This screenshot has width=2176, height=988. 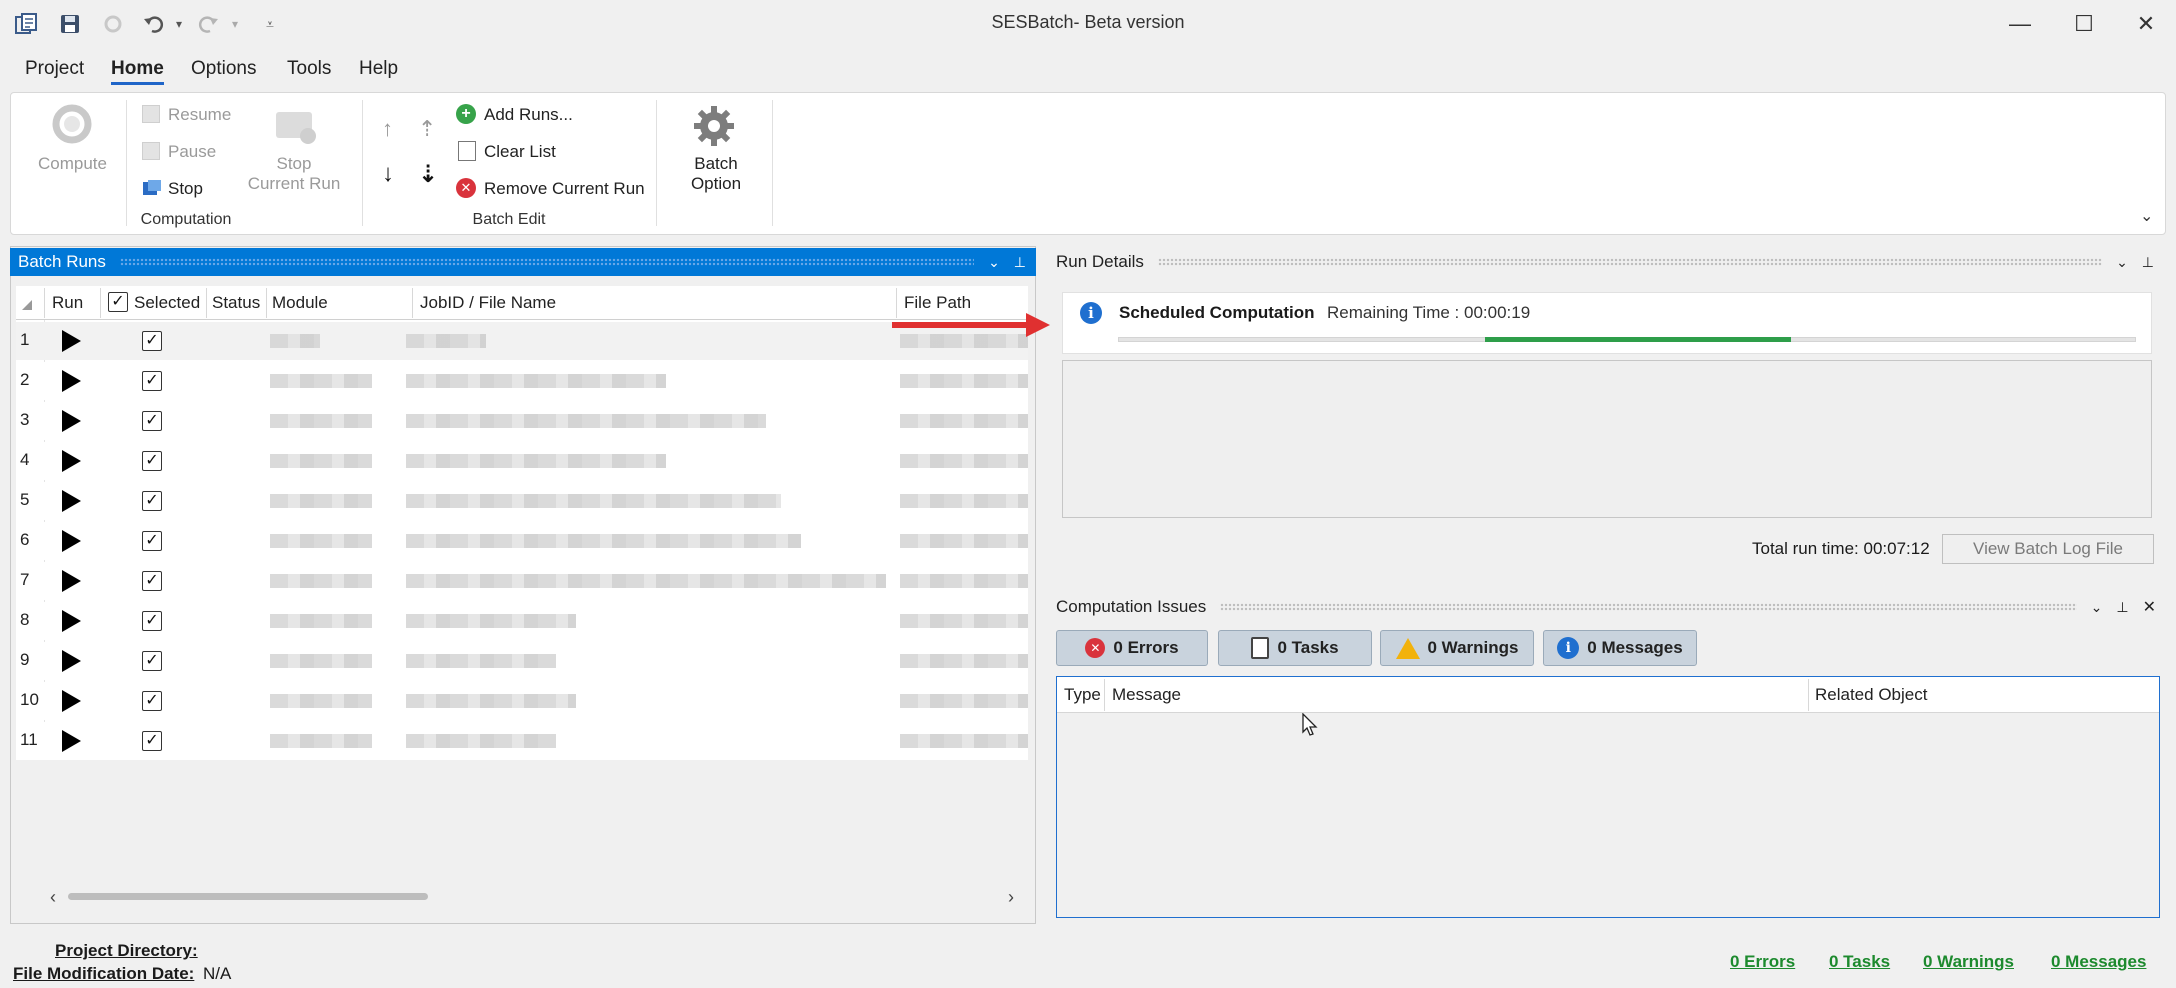 I want to click on computation-group-label: Computation, so click(x=186, y=219).